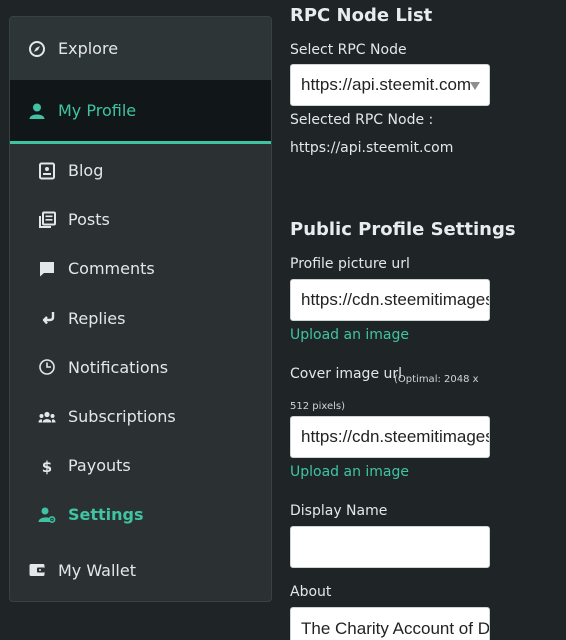  What do you see at coordinates (47, 515) in the screenshot?
I see `user-gear-icon` at bounding box center [47, 515].